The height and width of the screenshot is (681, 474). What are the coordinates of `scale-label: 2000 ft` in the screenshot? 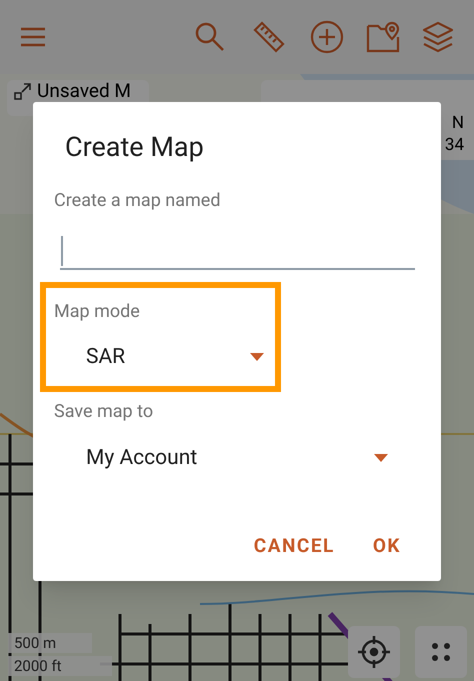 It's located at (60, 666).